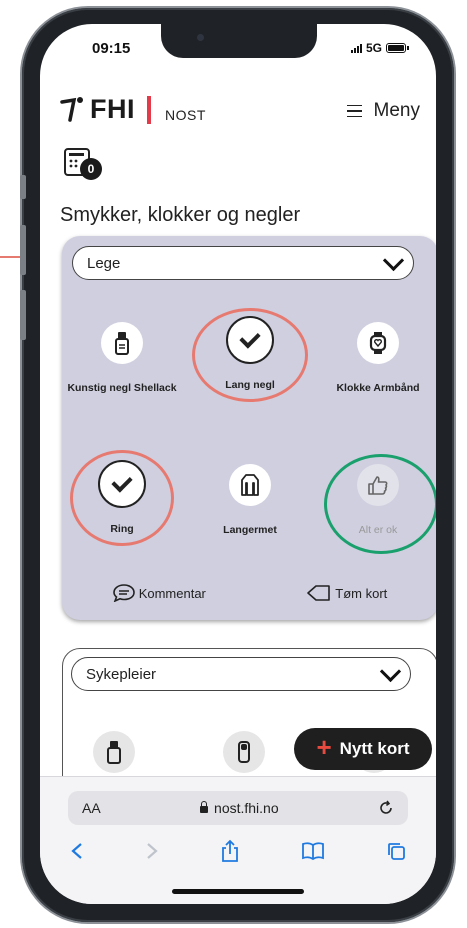 Image resolution: width=467 pixels, height=928 pixels. Describe the element at coordinates (246, 808) in the screenshot. I see `url-text: nost.fhi.no` at that location.